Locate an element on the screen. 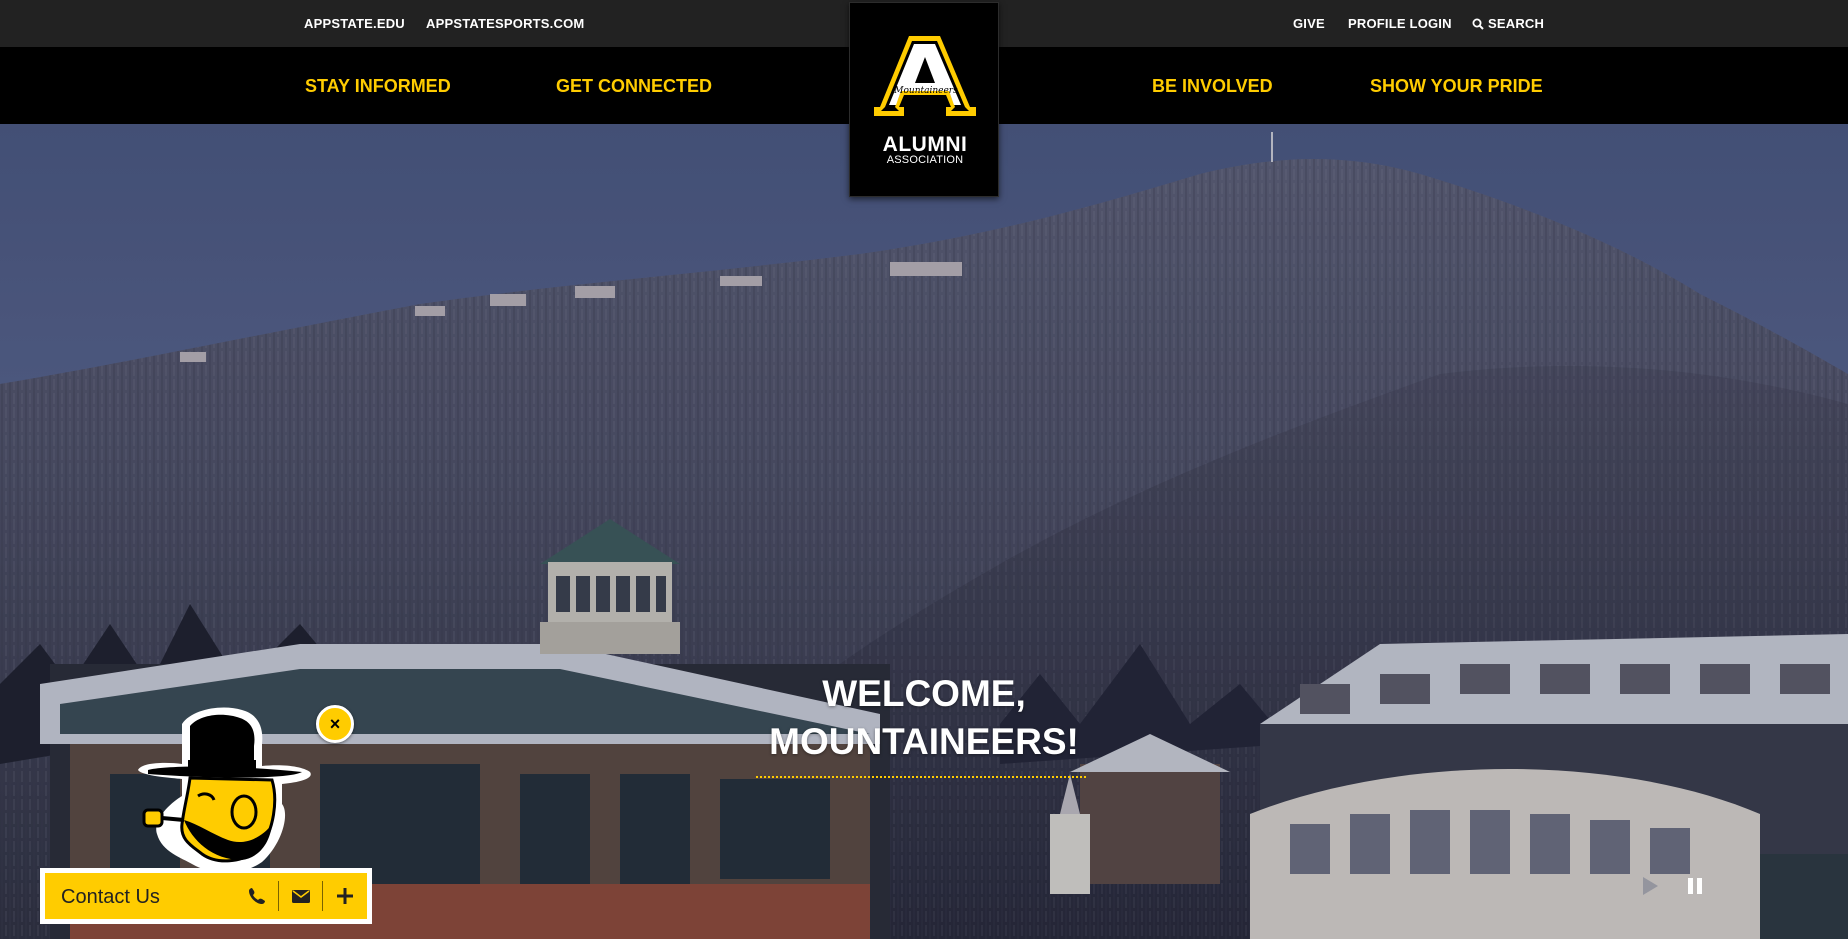 The width and height of the screenshot is (1848, 939). nav-show-your-pride: SHOW YOUR PRIDE is located at coordinates (1456, 86).